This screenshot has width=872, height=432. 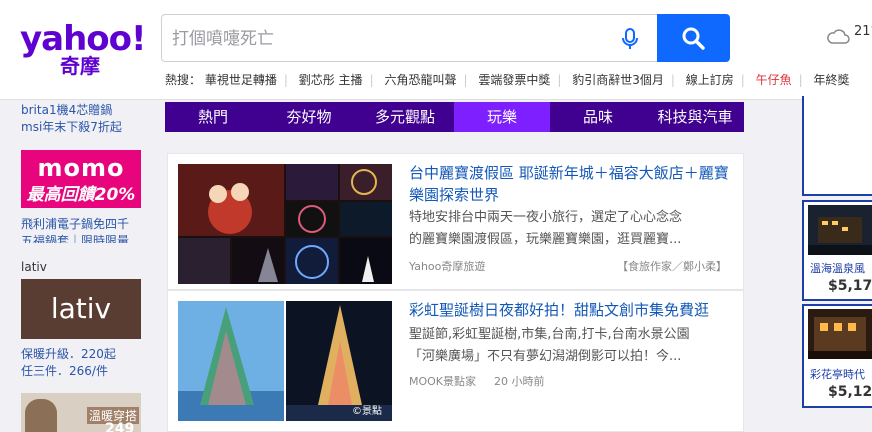 What do you see at coordinates (81, 168) in the screenshot?
I see `momo-brand: momo` at bounding box center [81, 168].